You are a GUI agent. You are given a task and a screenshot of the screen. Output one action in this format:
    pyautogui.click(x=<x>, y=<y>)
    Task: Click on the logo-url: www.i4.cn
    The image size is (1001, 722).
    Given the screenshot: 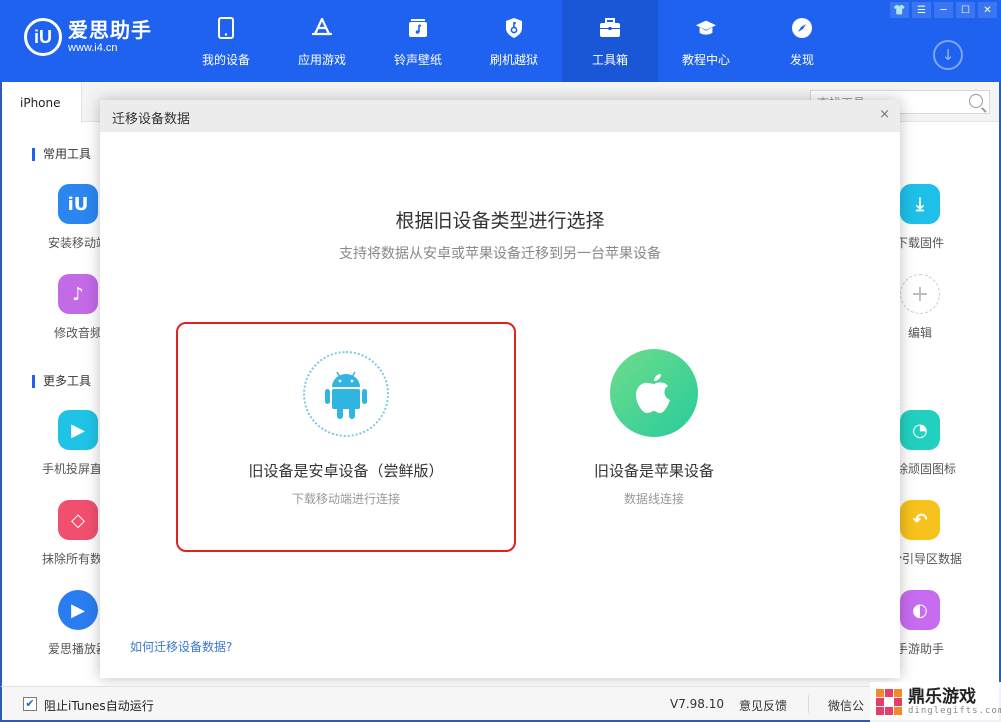 What is the action you would take?
    pyautogui.click(x=93, y=48)
    